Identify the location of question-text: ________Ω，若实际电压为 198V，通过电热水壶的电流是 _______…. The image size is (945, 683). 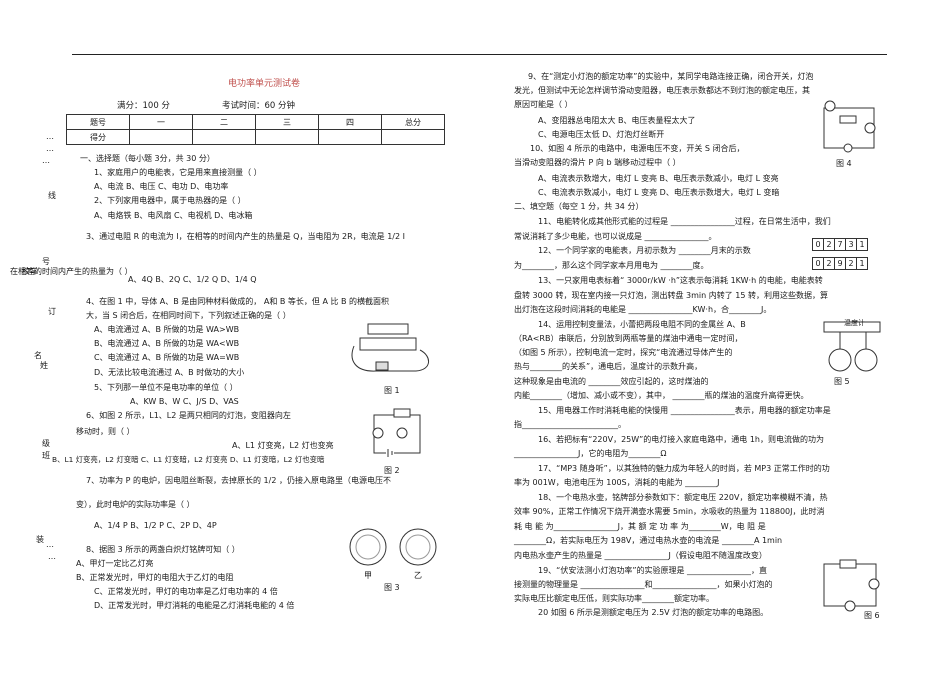
(648, 540).